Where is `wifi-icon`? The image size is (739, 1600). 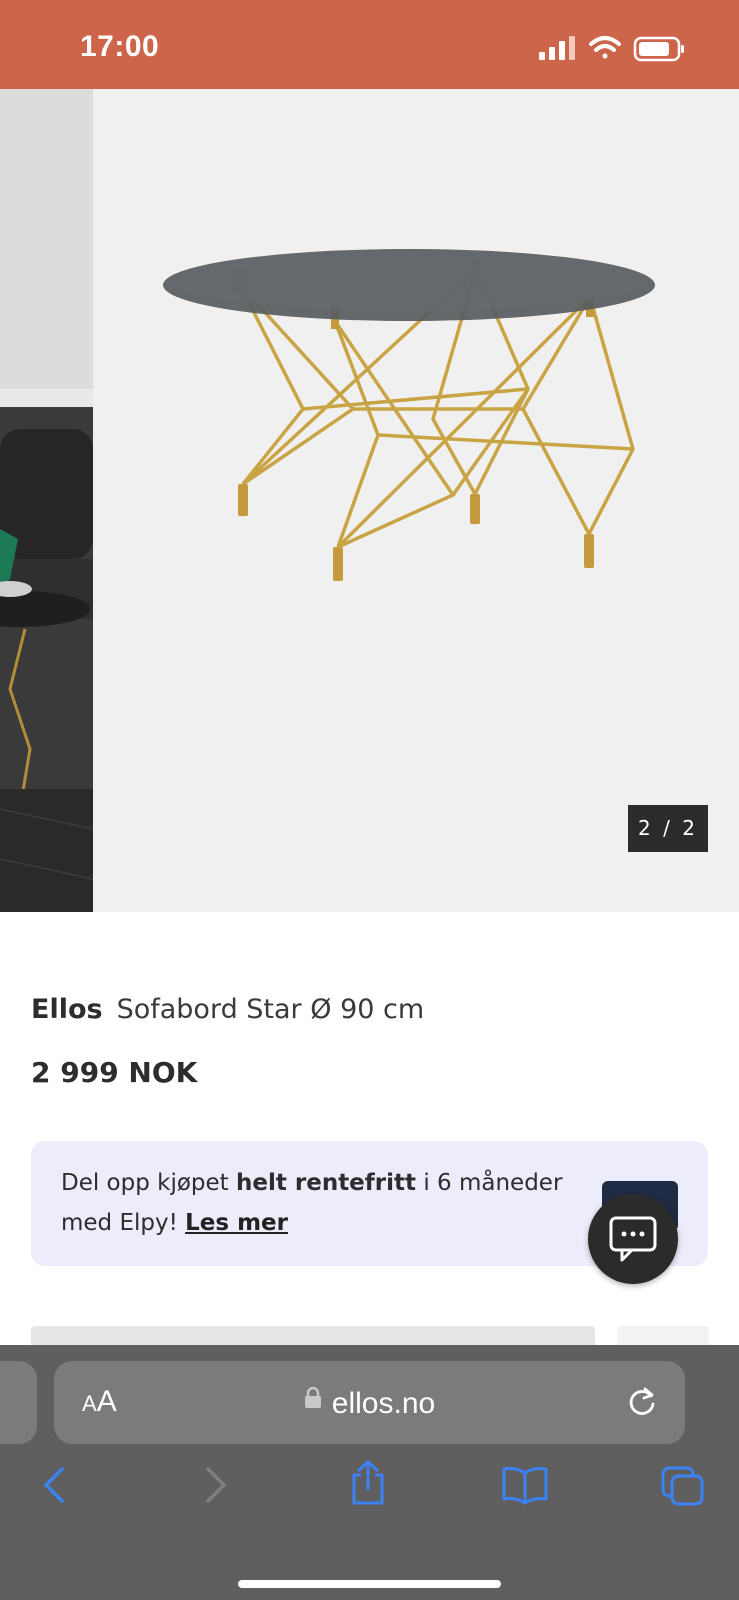 wifi-icon is located at coordinates (605, 47).